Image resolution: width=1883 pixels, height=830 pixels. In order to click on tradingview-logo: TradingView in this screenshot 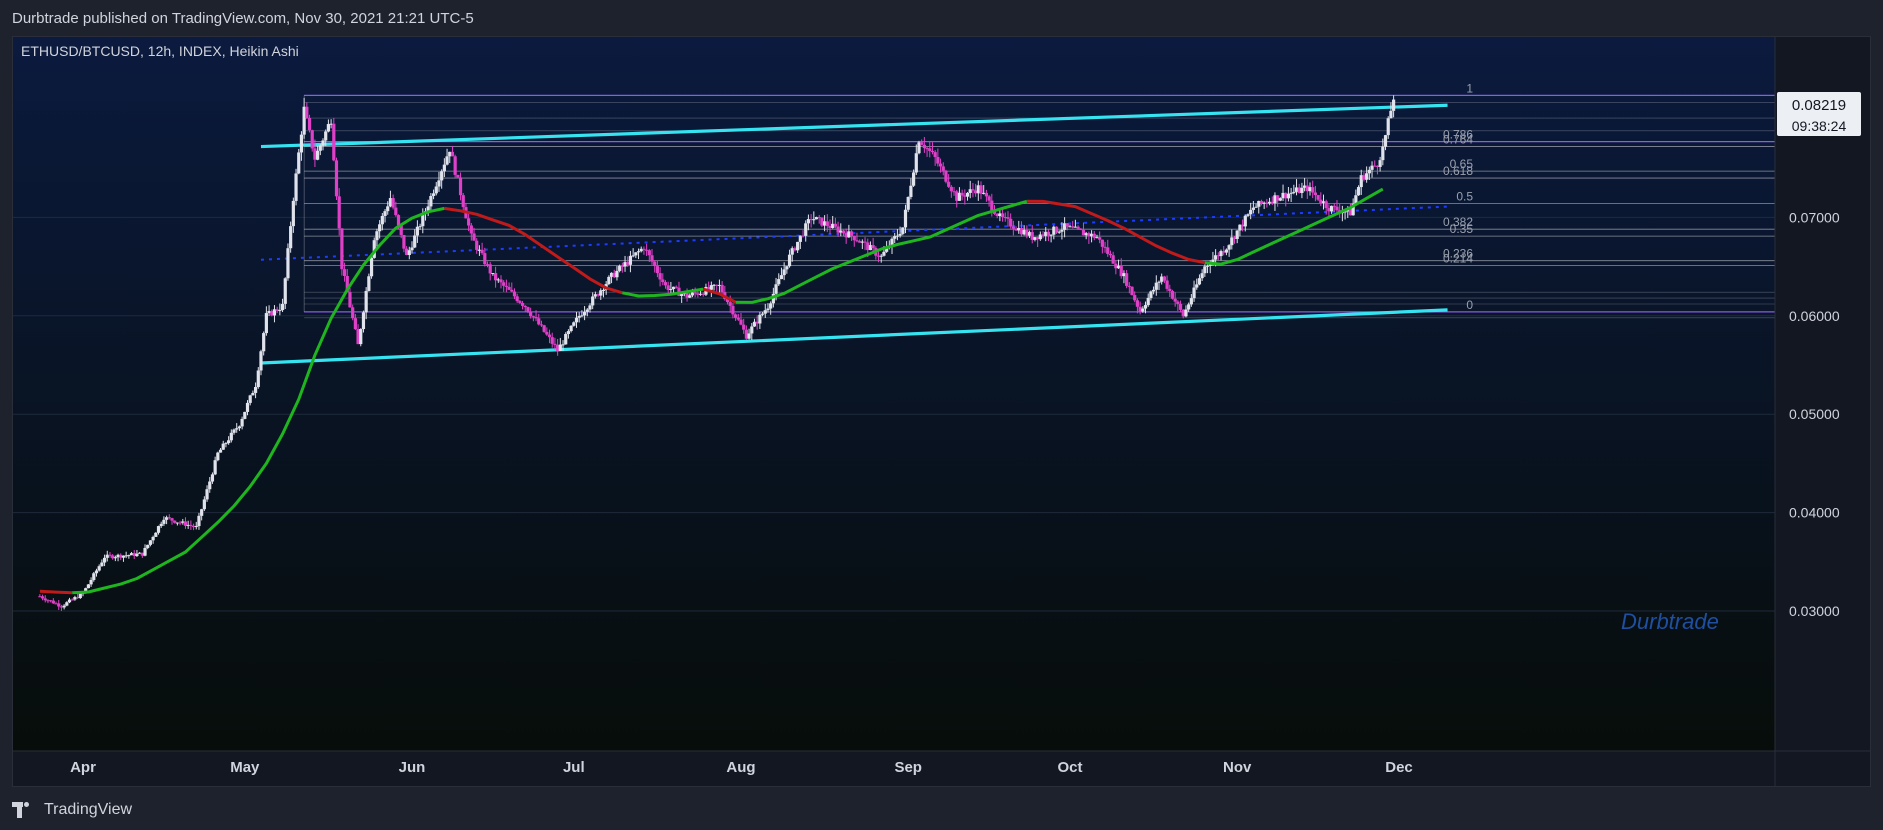, I will do `click(72, 810)`.